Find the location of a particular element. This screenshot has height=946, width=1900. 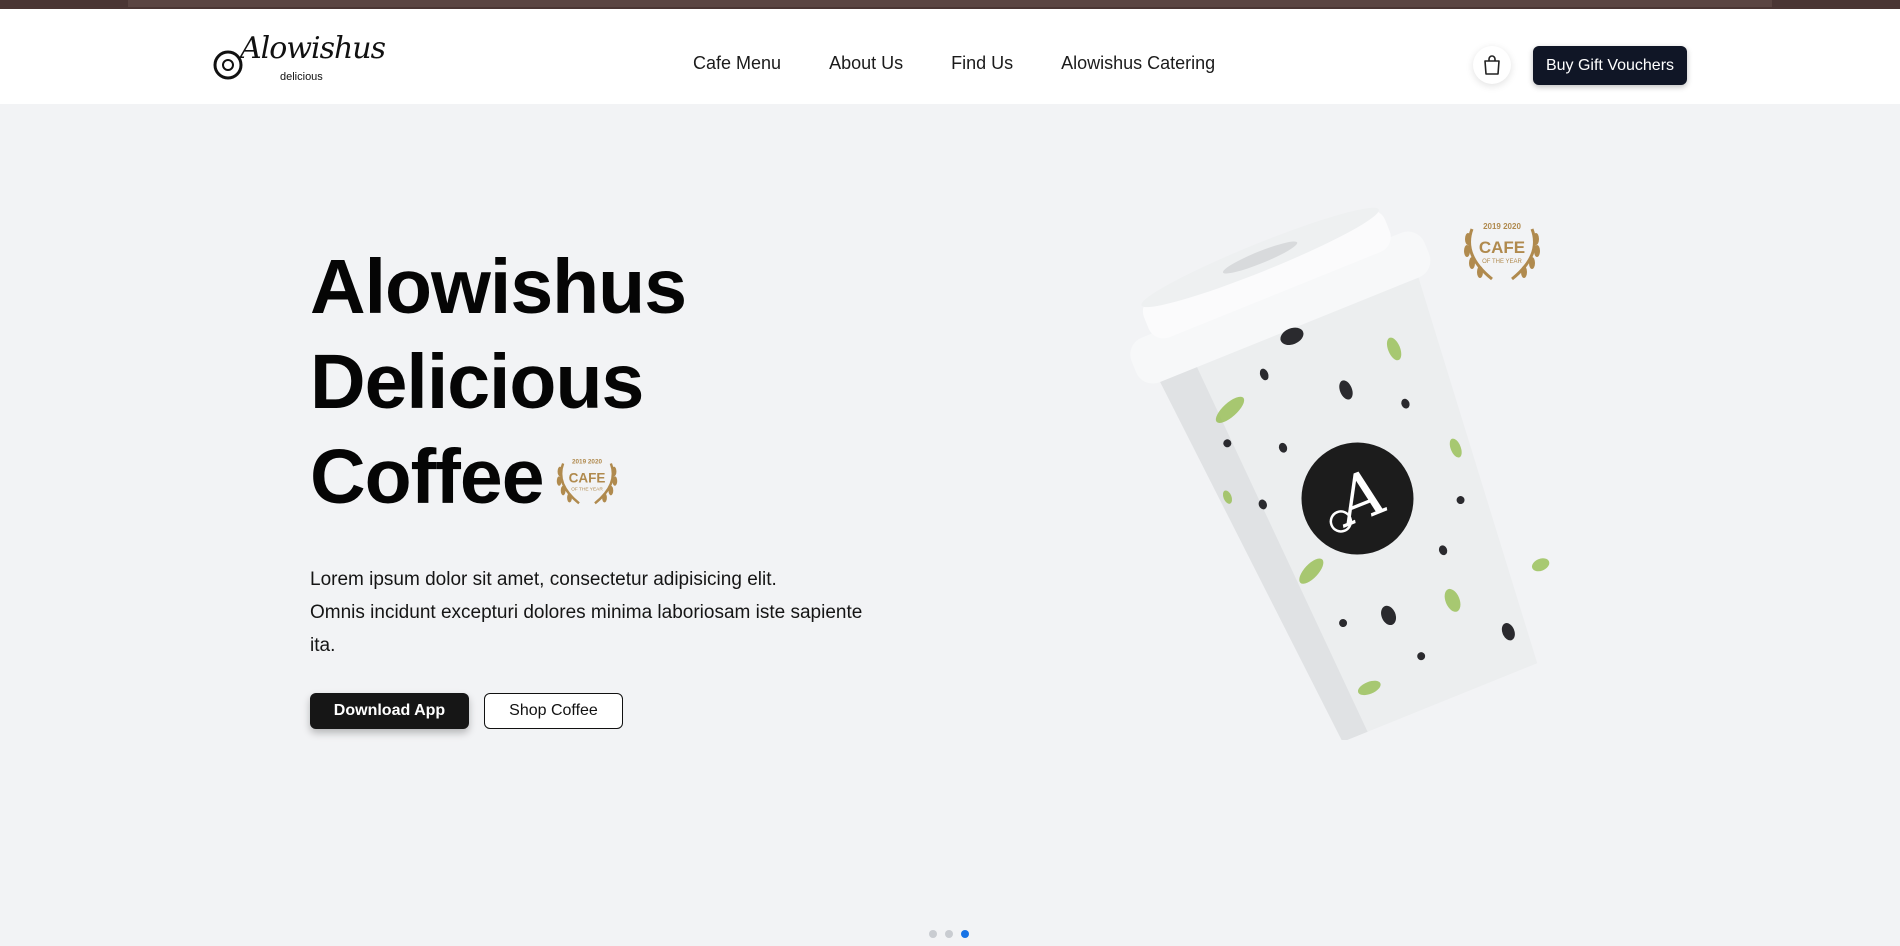

buy-gift-vouchers-button: Buy Gift Vouchers is located at coordinates (1610, 65).